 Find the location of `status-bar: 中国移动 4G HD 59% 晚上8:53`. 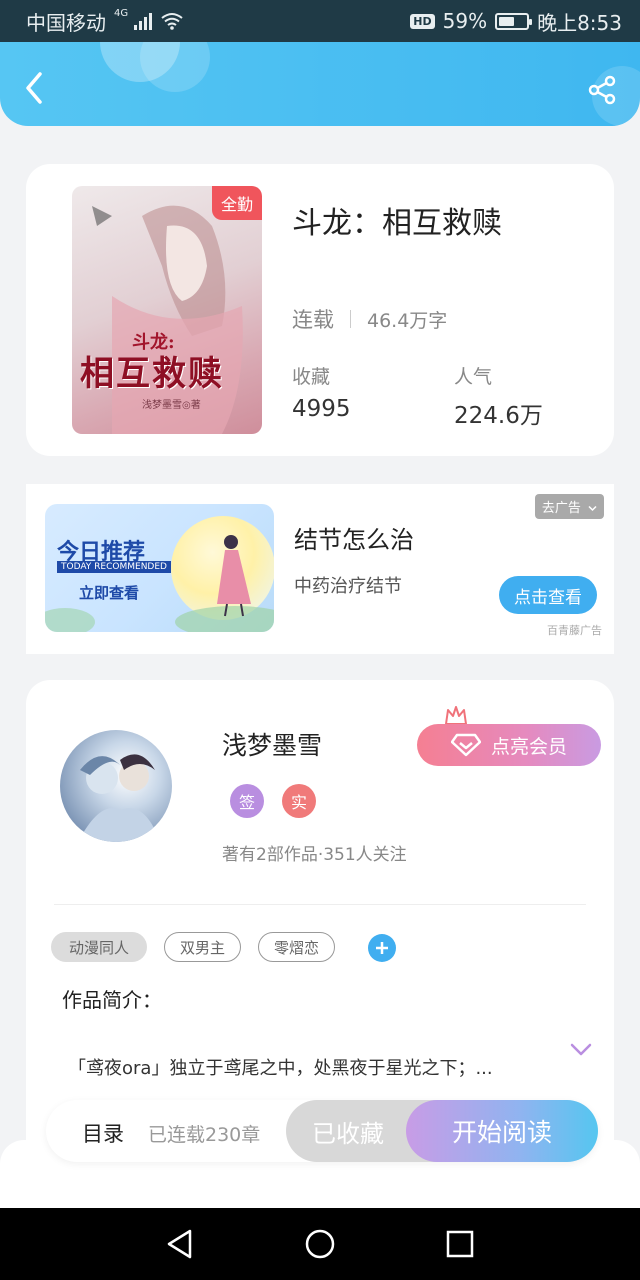

status-bar: 中国移动 4G HD 59% 晚上8:53 is located at coordinates (320, 21).